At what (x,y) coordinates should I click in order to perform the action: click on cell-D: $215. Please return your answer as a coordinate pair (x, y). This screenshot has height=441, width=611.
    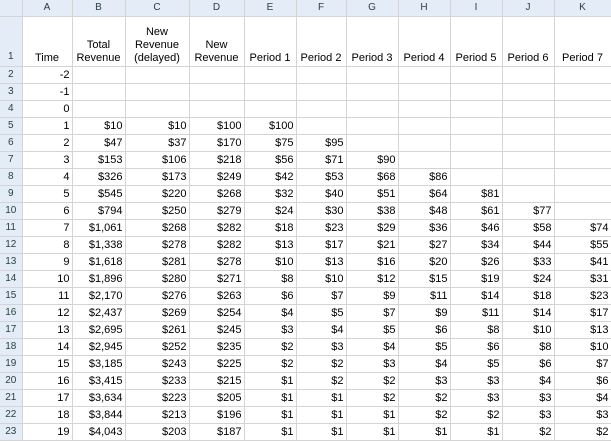
    Looking at the image, I should click on (217, 381).